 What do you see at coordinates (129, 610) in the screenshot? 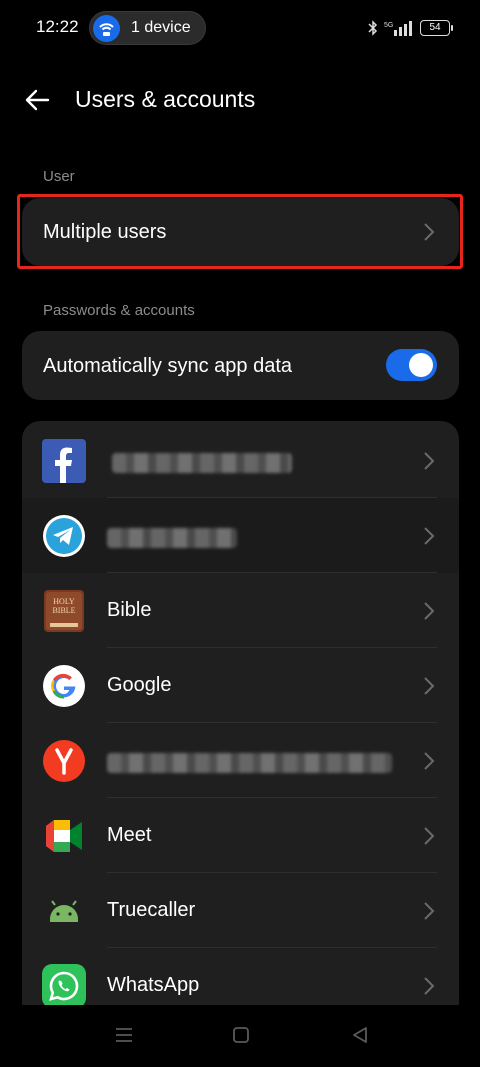
I see `account-name: Bible` at bounding box center [129, 610].